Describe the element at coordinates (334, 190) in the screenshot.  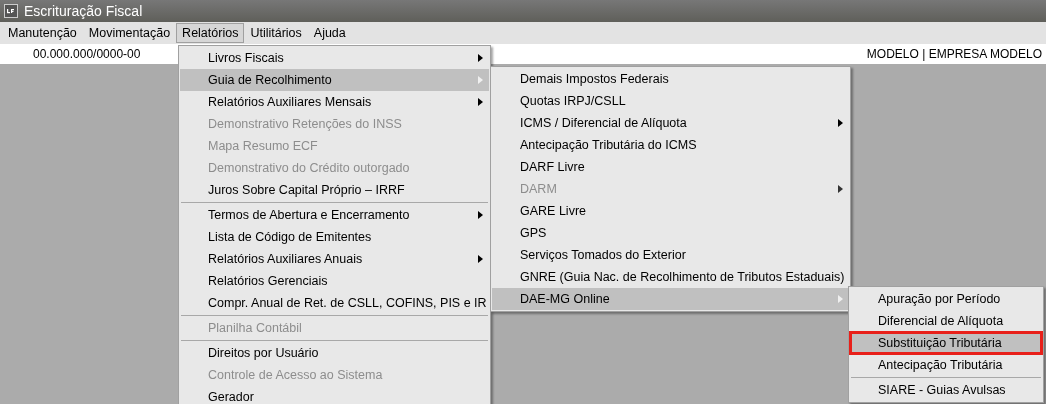
I see `menu-item: Juros Sobre Capital Próprio – IRRF` at that location.